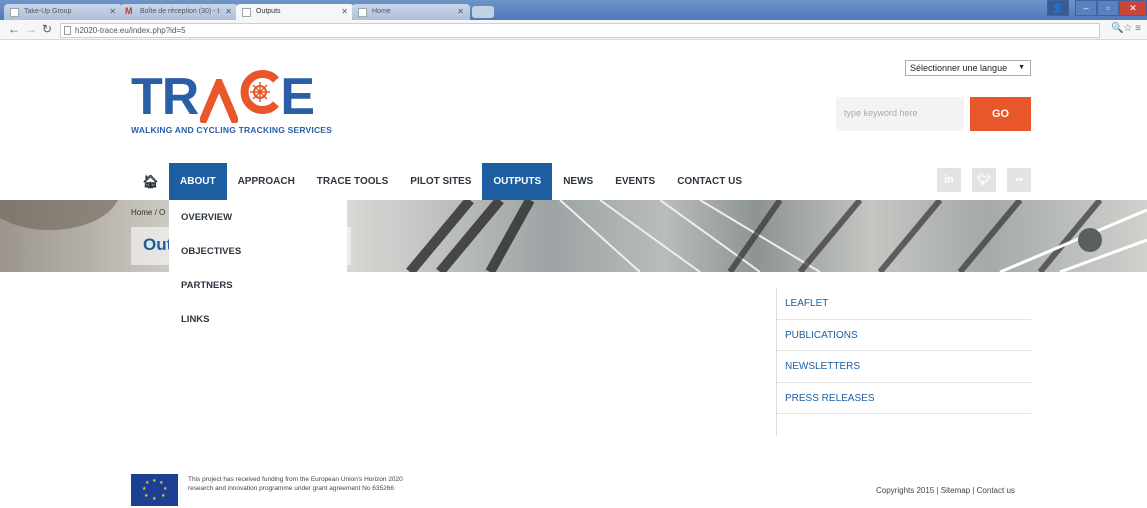  I want to click on menu-item-outputs: OUTPUTS, so click(517, 181).